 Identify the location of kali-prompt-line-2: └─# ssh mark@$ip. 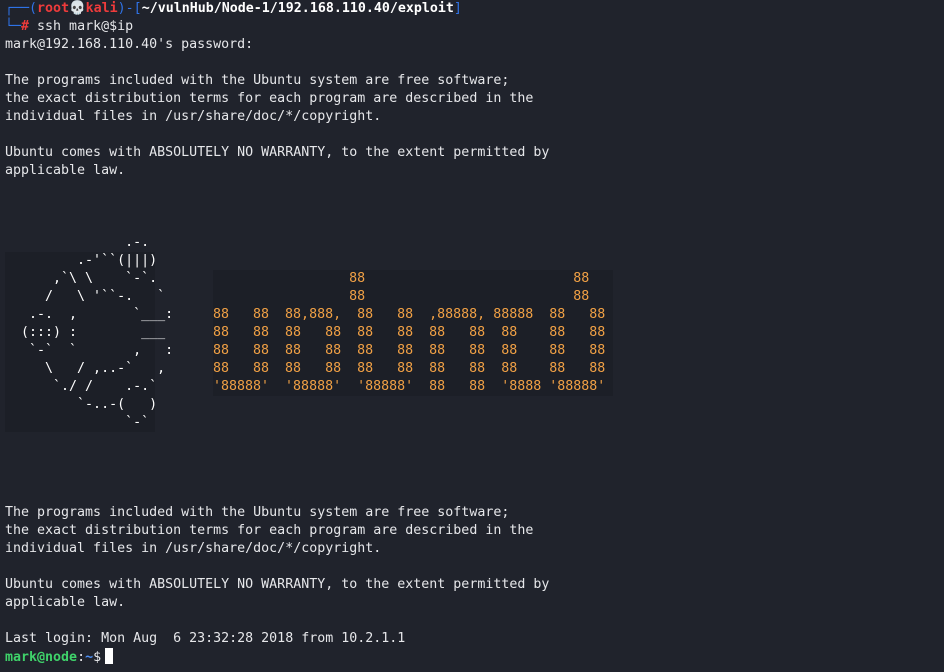
(69, 27).